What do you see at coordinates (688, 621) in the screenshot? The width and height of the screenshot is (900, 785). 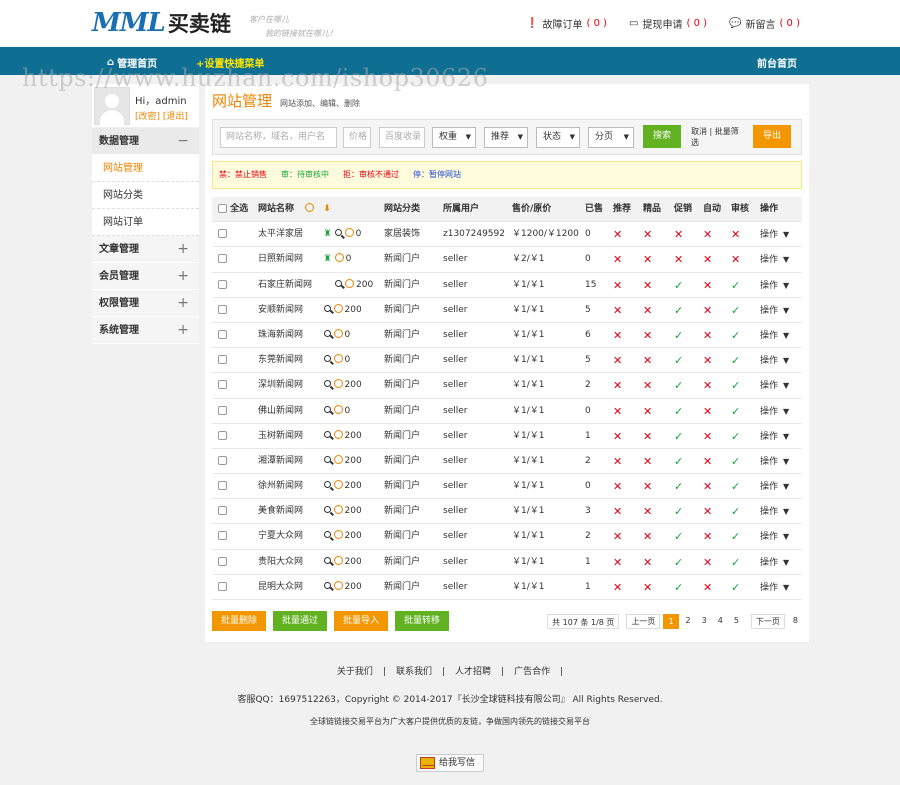 I see `page-button: 2` at bounding box center [688, 621].